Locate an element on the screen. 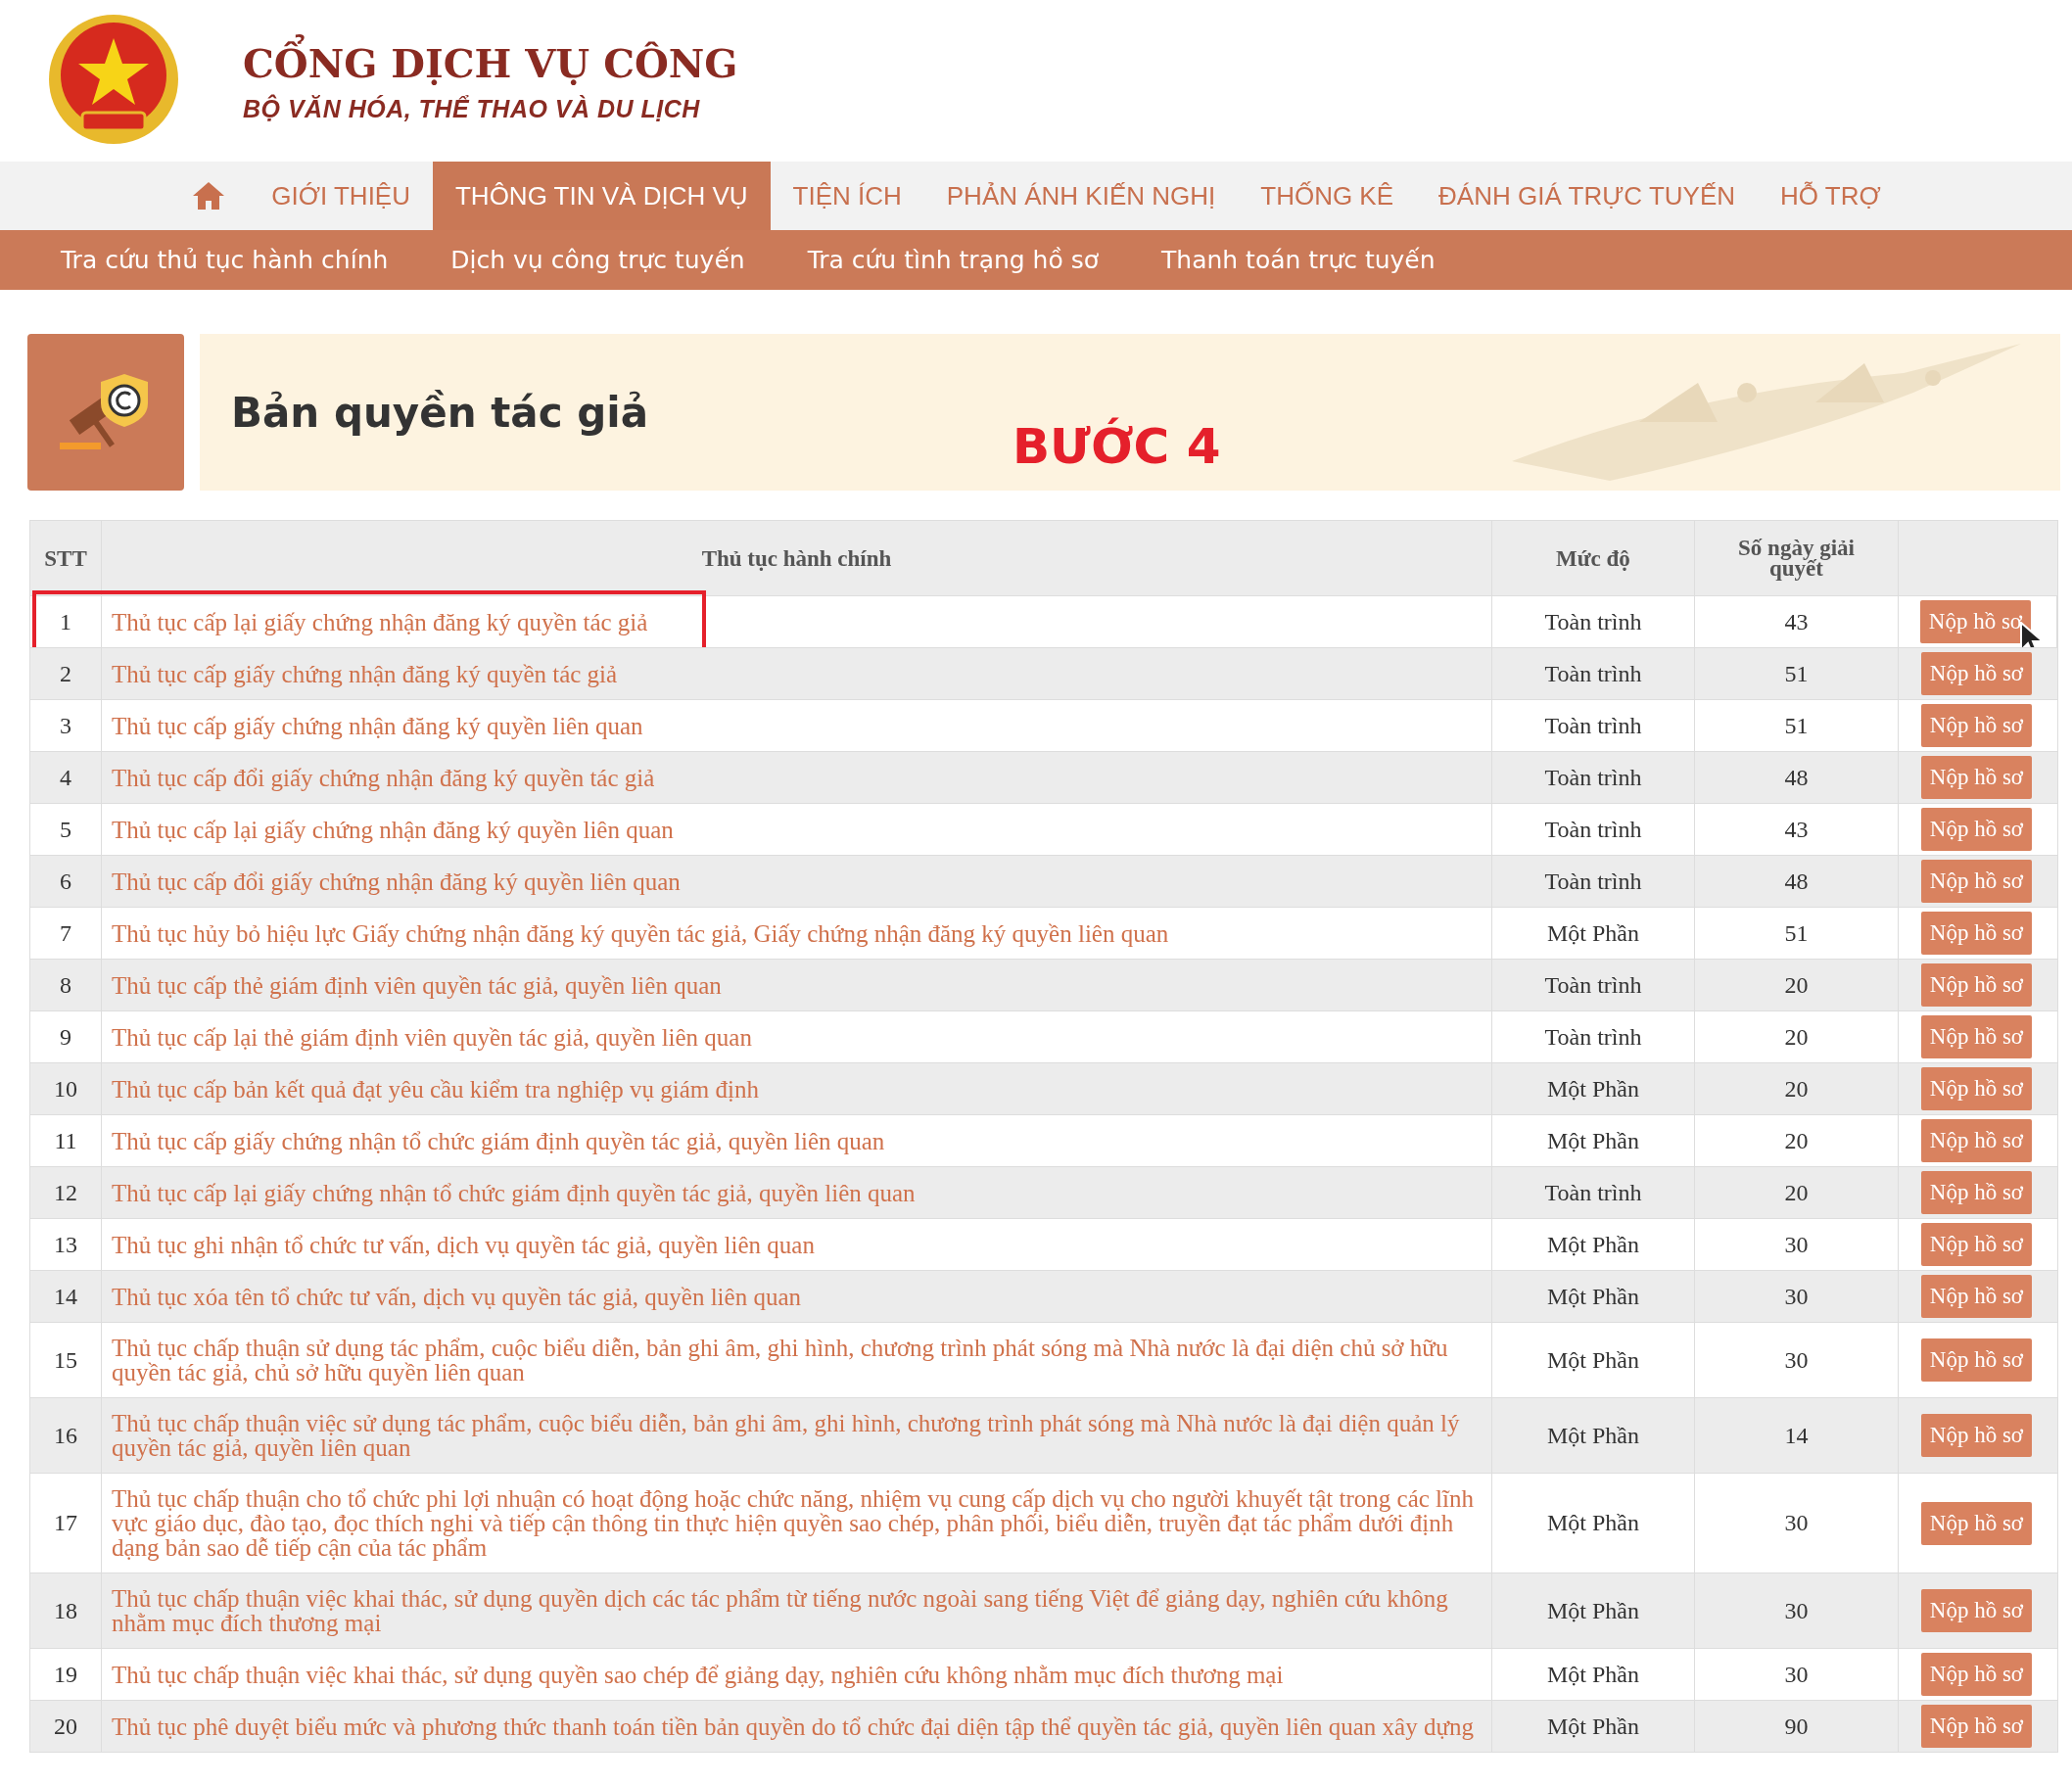 The width and height of the screenshot is (2072, 1784). subnav-link: Thanh toán trực tuyến is located at coordinates (1298, 260).